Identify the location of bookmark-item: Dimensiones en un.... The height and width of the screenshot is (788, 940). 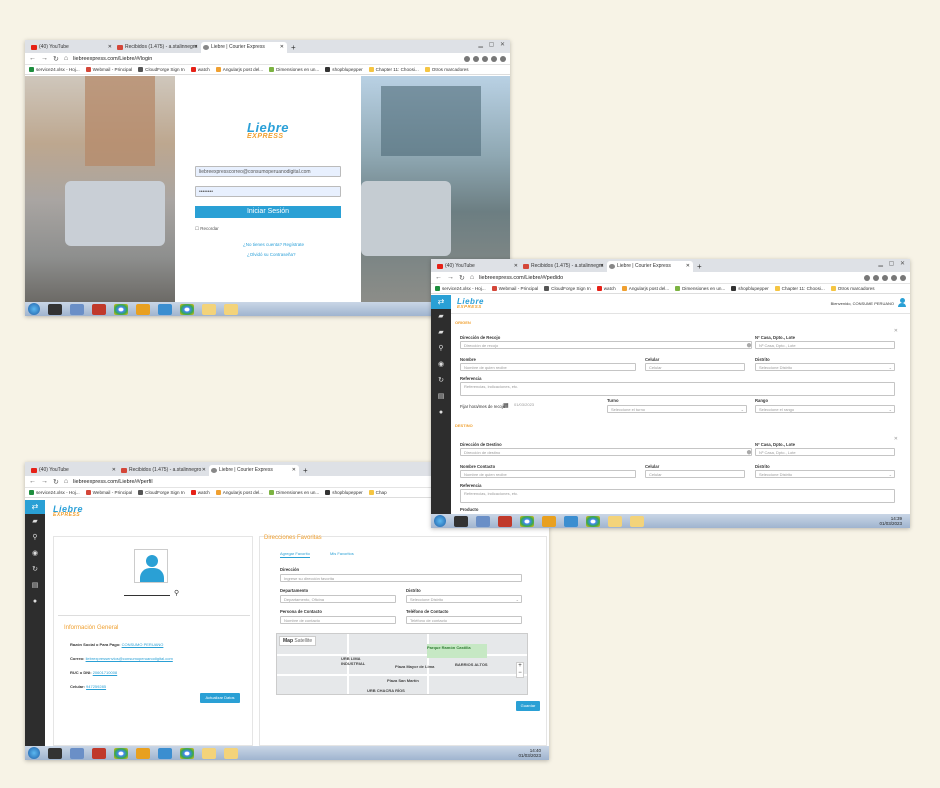
(294, 70).